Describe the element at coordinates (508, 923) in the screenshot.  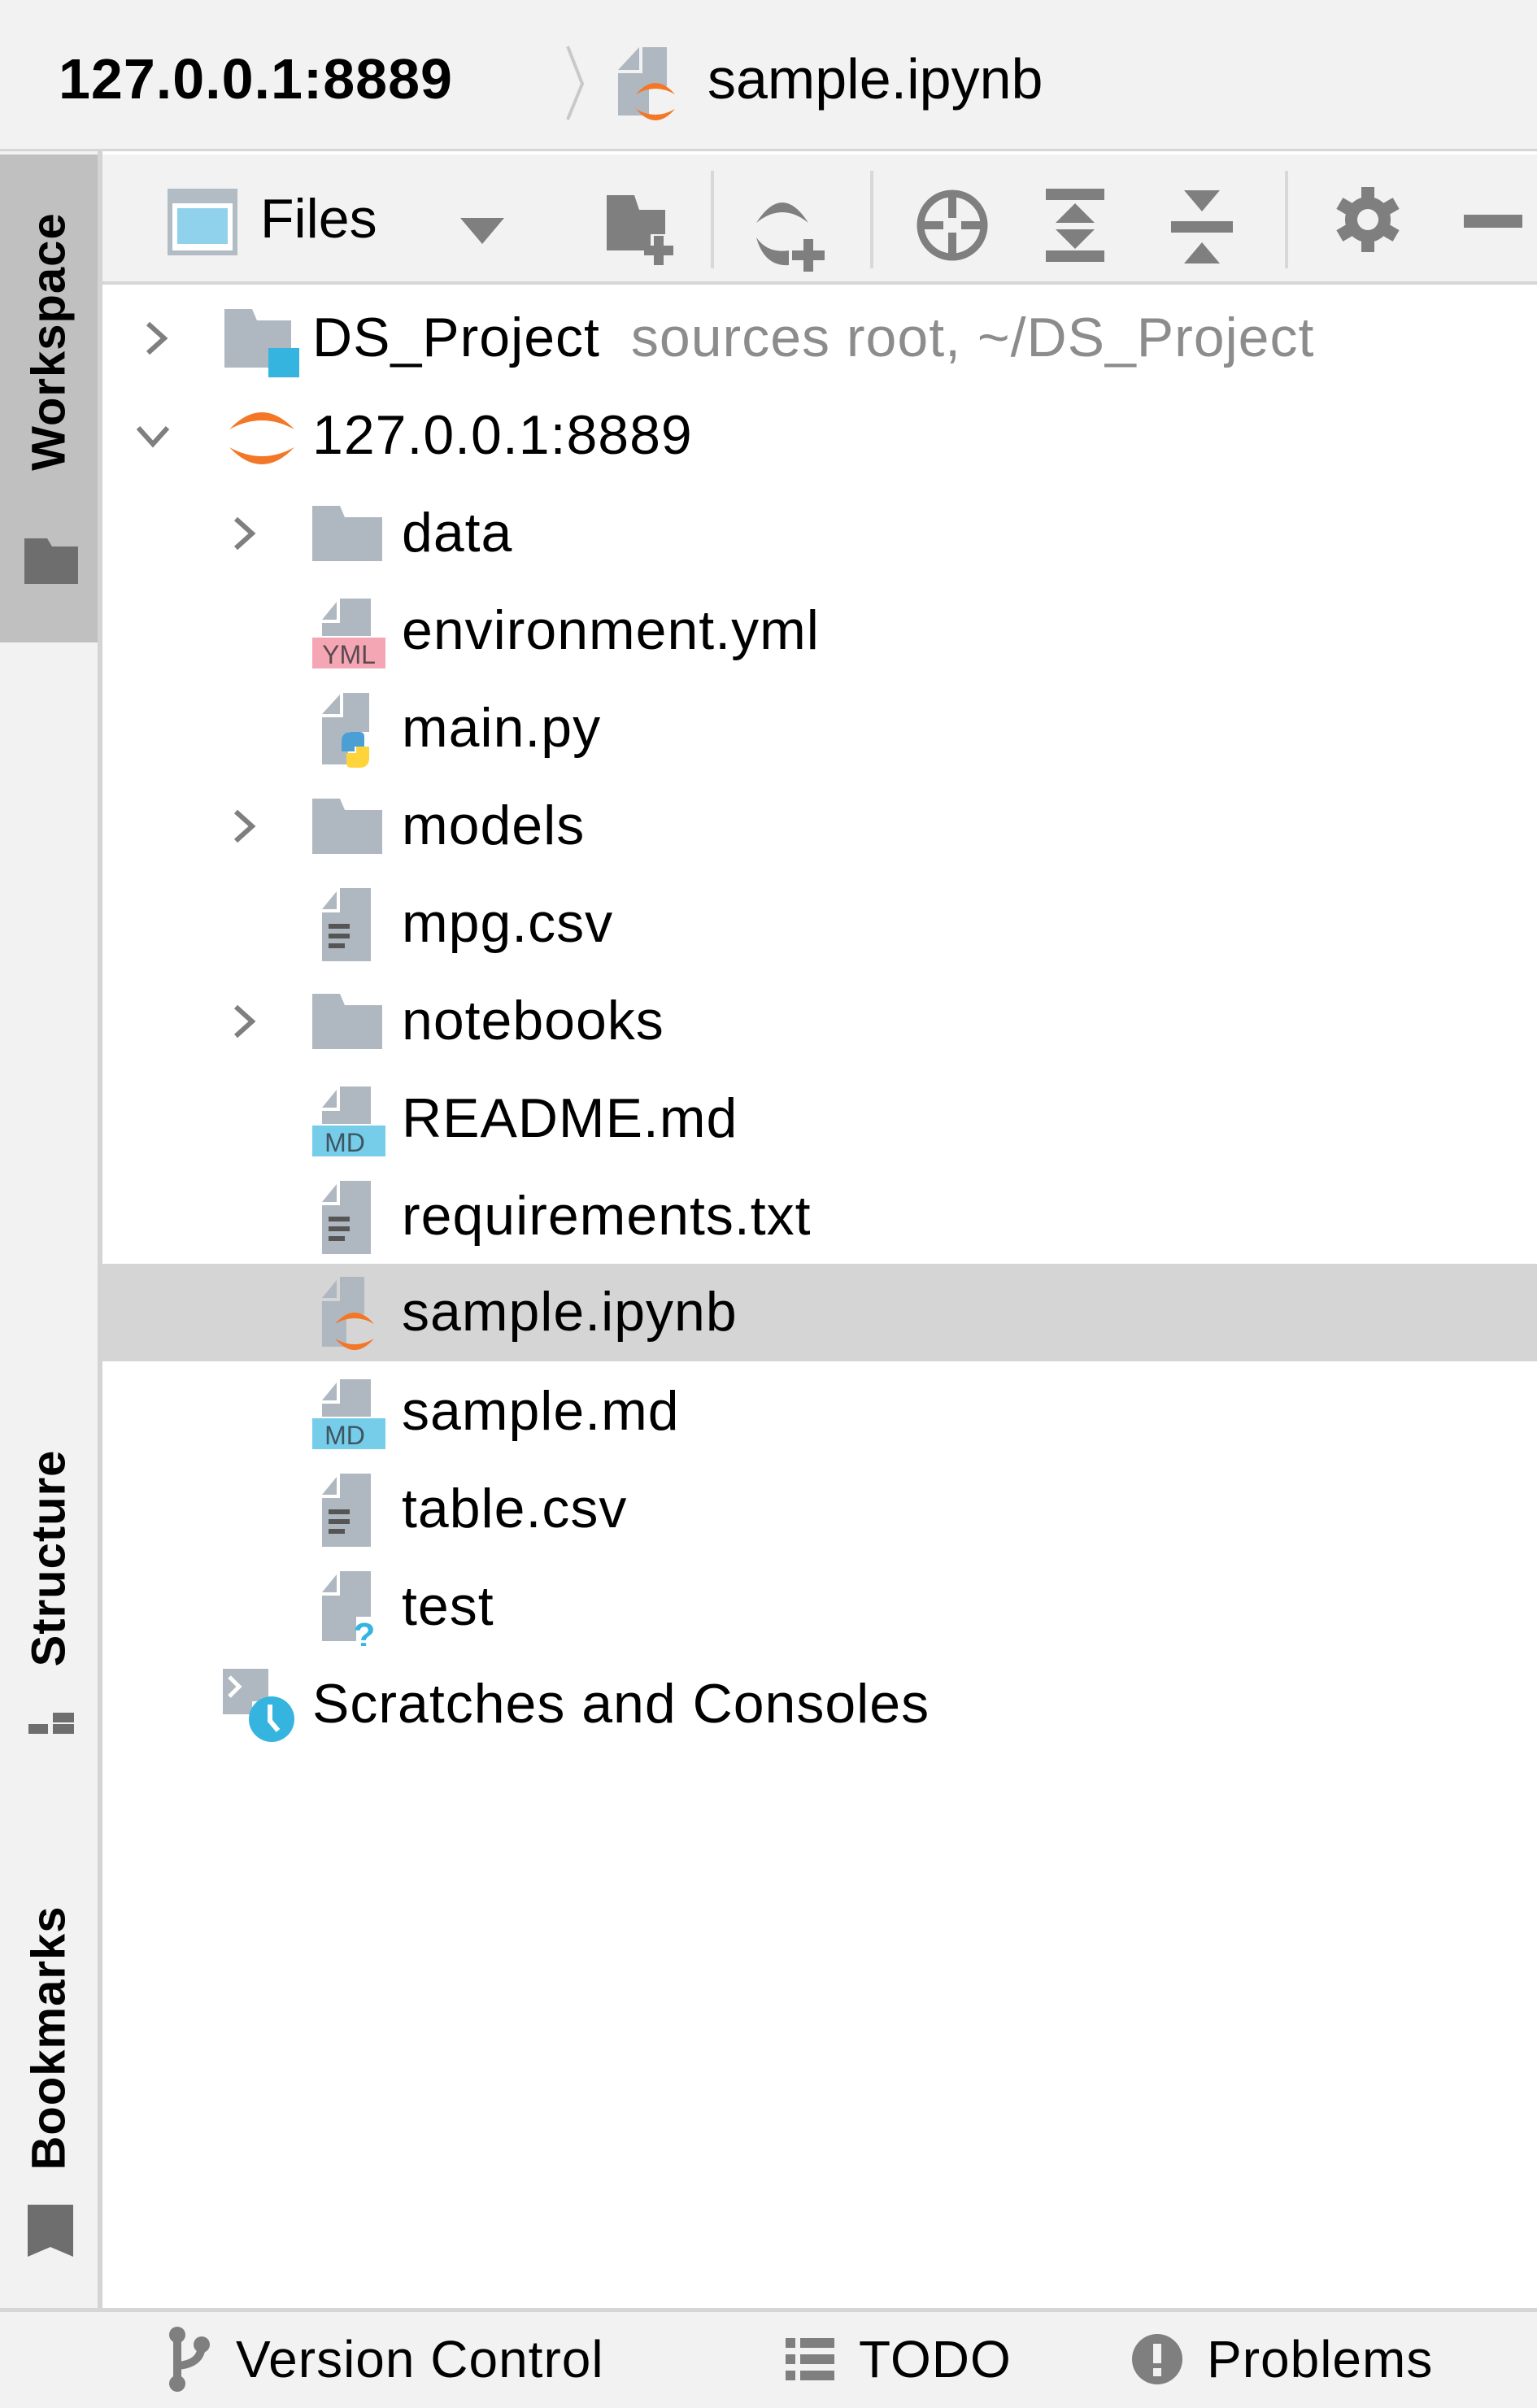
I see `tree-item-label: mpg.csv` at that location.